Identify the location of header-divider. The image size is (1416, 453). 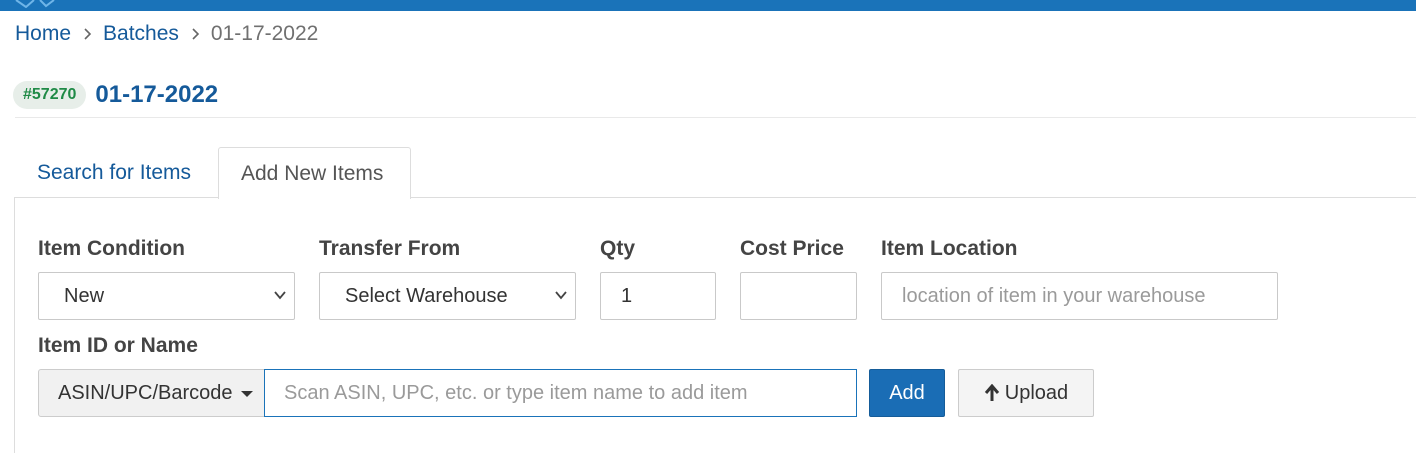
(715, 117).